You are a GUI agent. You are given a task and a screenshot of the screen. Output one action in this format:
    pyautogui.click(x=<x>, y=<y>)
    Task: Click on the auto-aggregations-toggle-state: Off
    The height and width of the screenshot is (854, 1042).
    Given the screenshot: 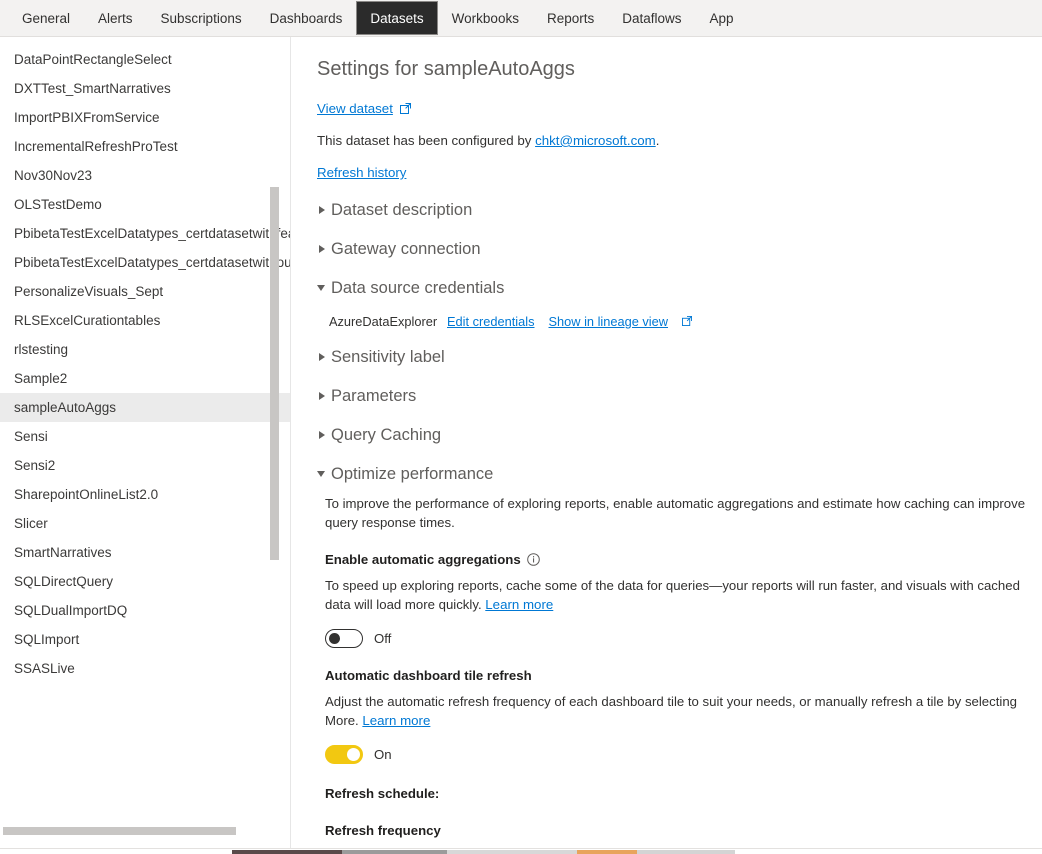 What is the action you would take?
    pyautogui.click(x=383, y=638)
    